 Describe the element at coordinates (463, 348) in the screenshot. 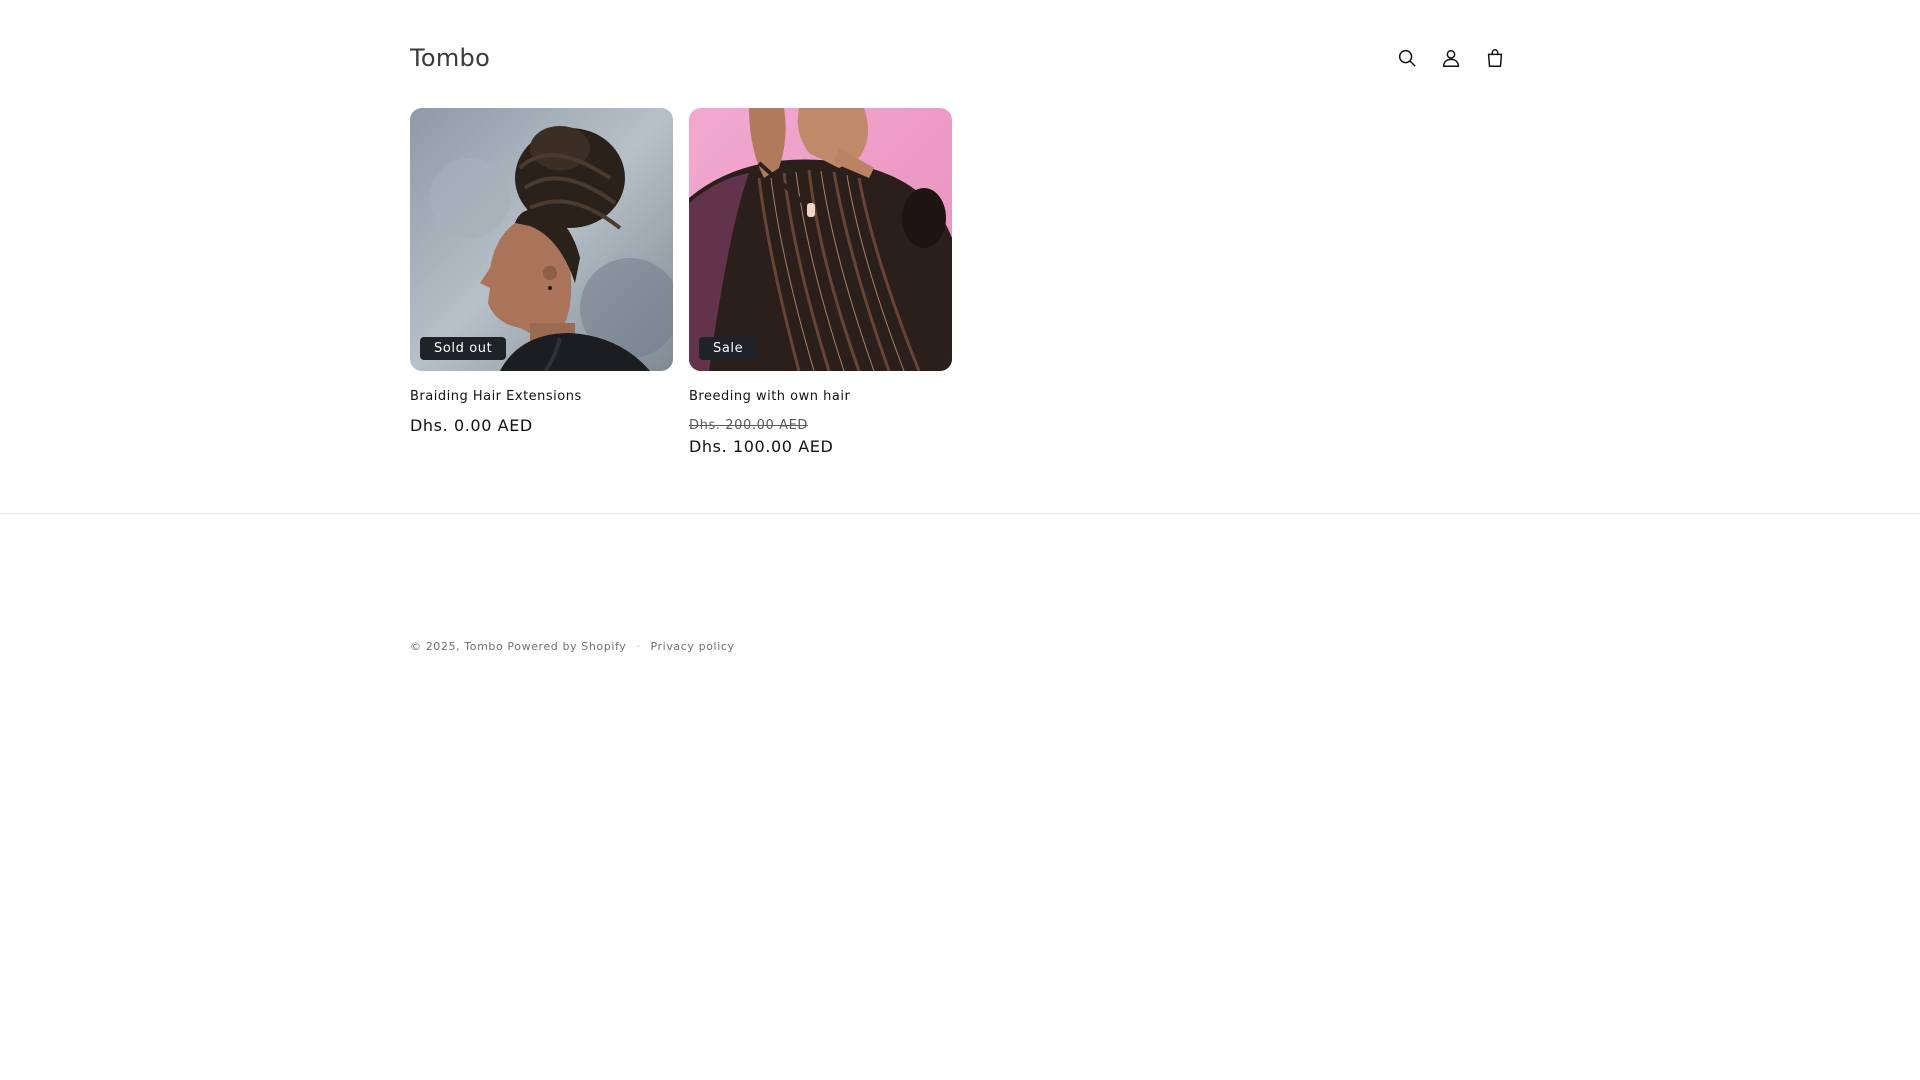

I see `sold-out-badge: Sold out` at that location.